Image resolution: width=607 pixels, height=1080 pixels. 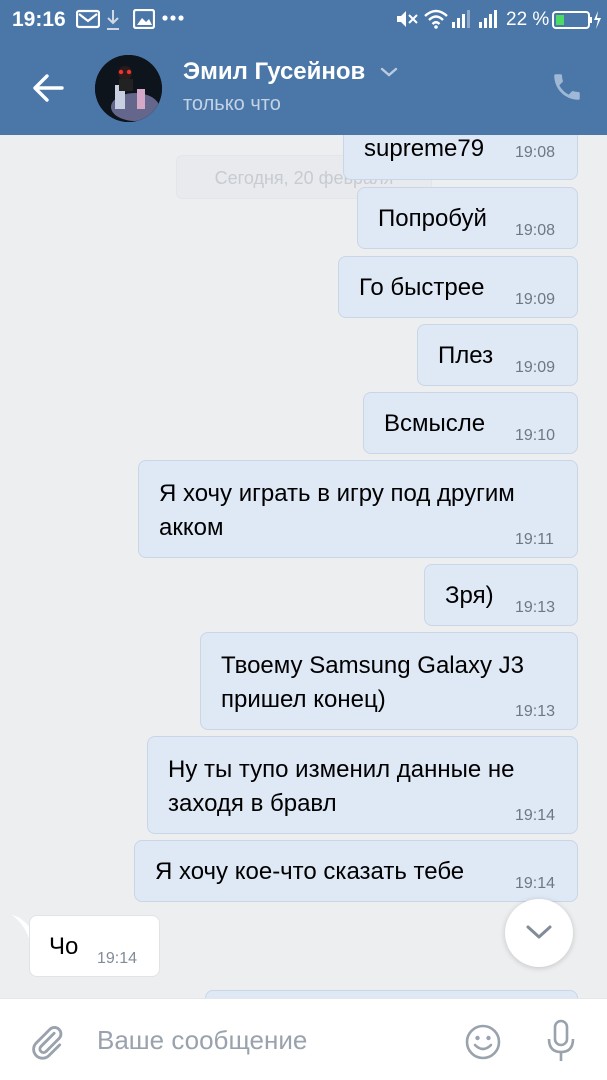 I want to click on message-text: Твоему Samsung Galaxy J3, so click(x=372, y=665).